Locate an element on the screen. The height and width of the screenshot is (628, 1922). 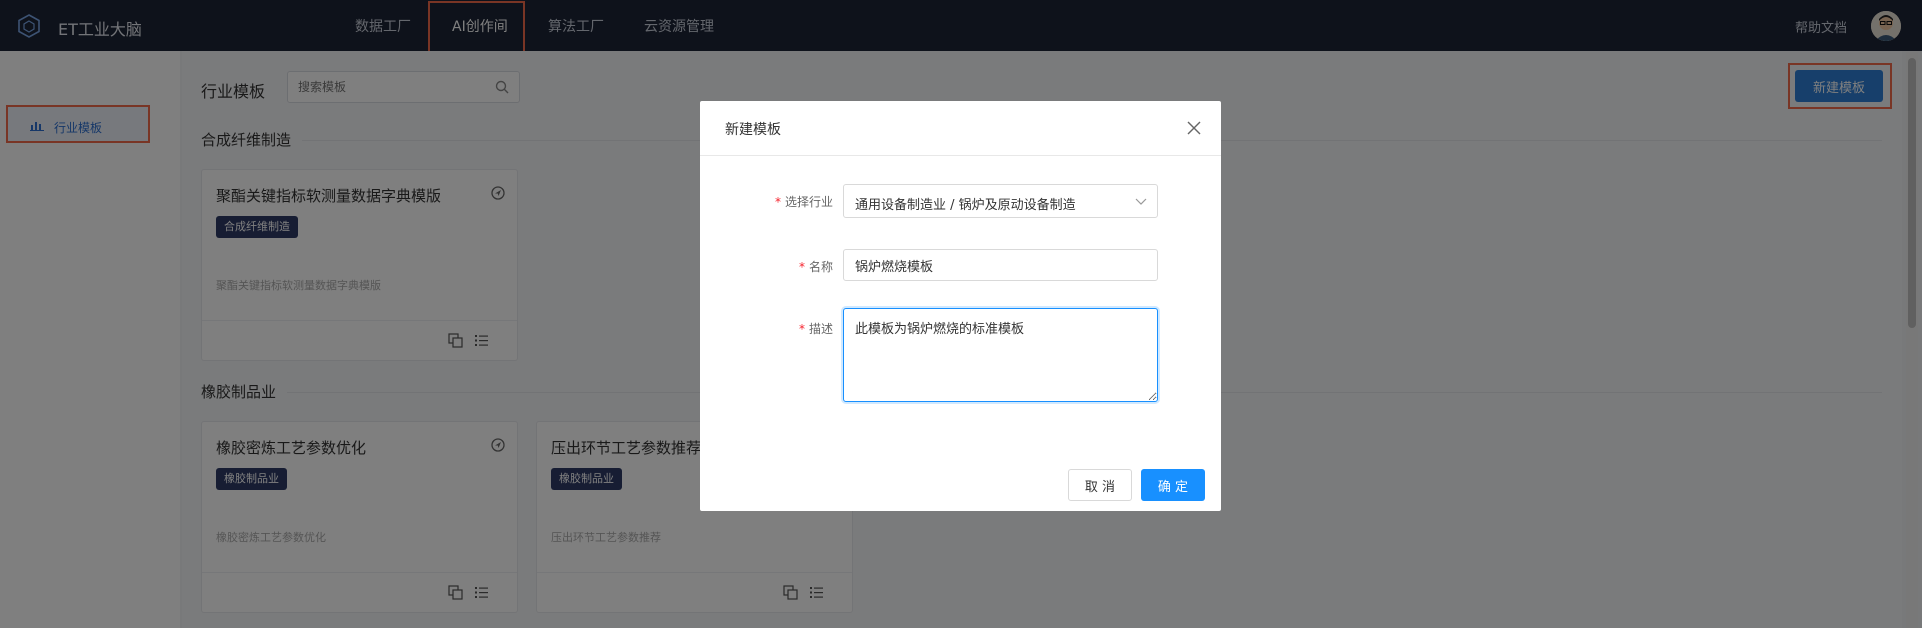
industry-label: * 选择行业 is located at coordinates (803, 202).